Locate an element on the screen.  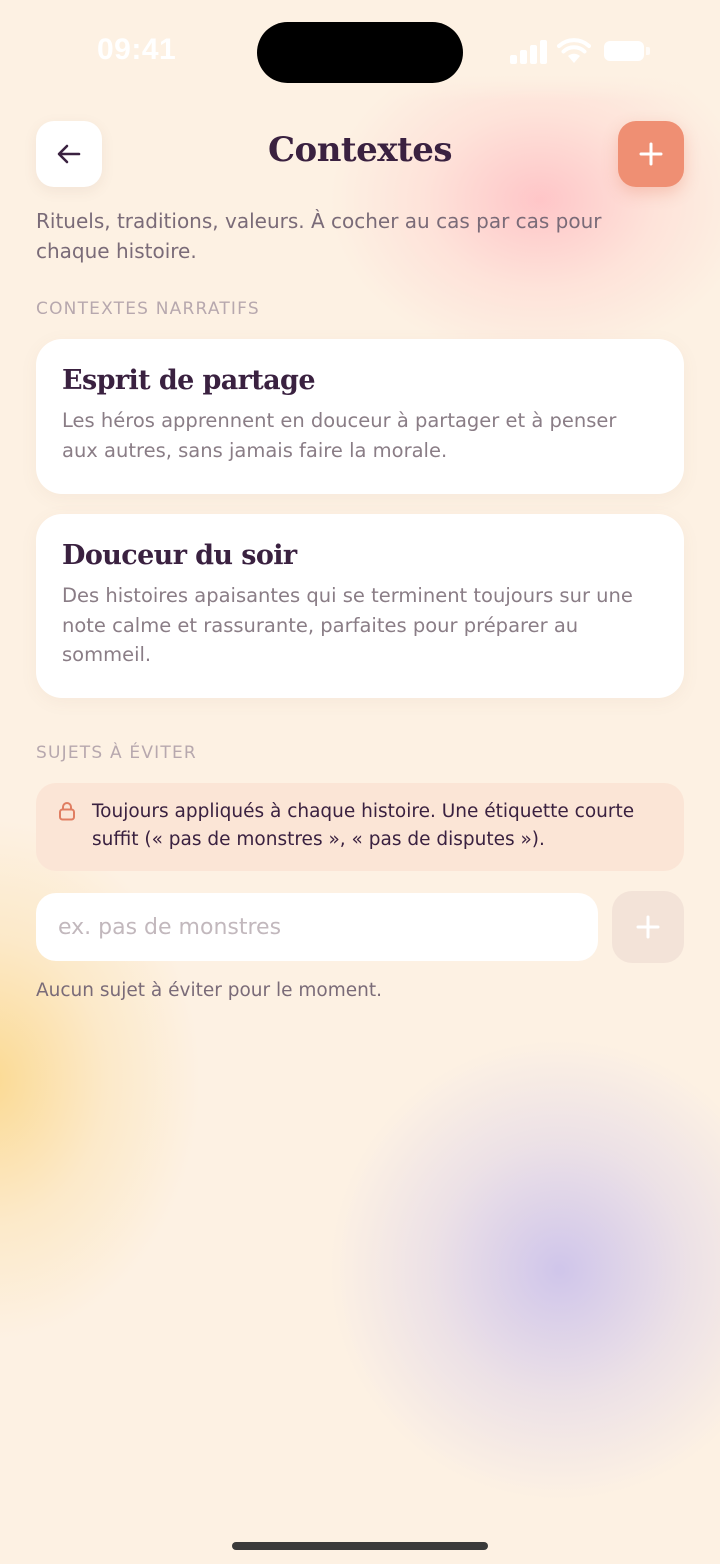
add-avoid-topic-button is located at coordinates (648, 927).